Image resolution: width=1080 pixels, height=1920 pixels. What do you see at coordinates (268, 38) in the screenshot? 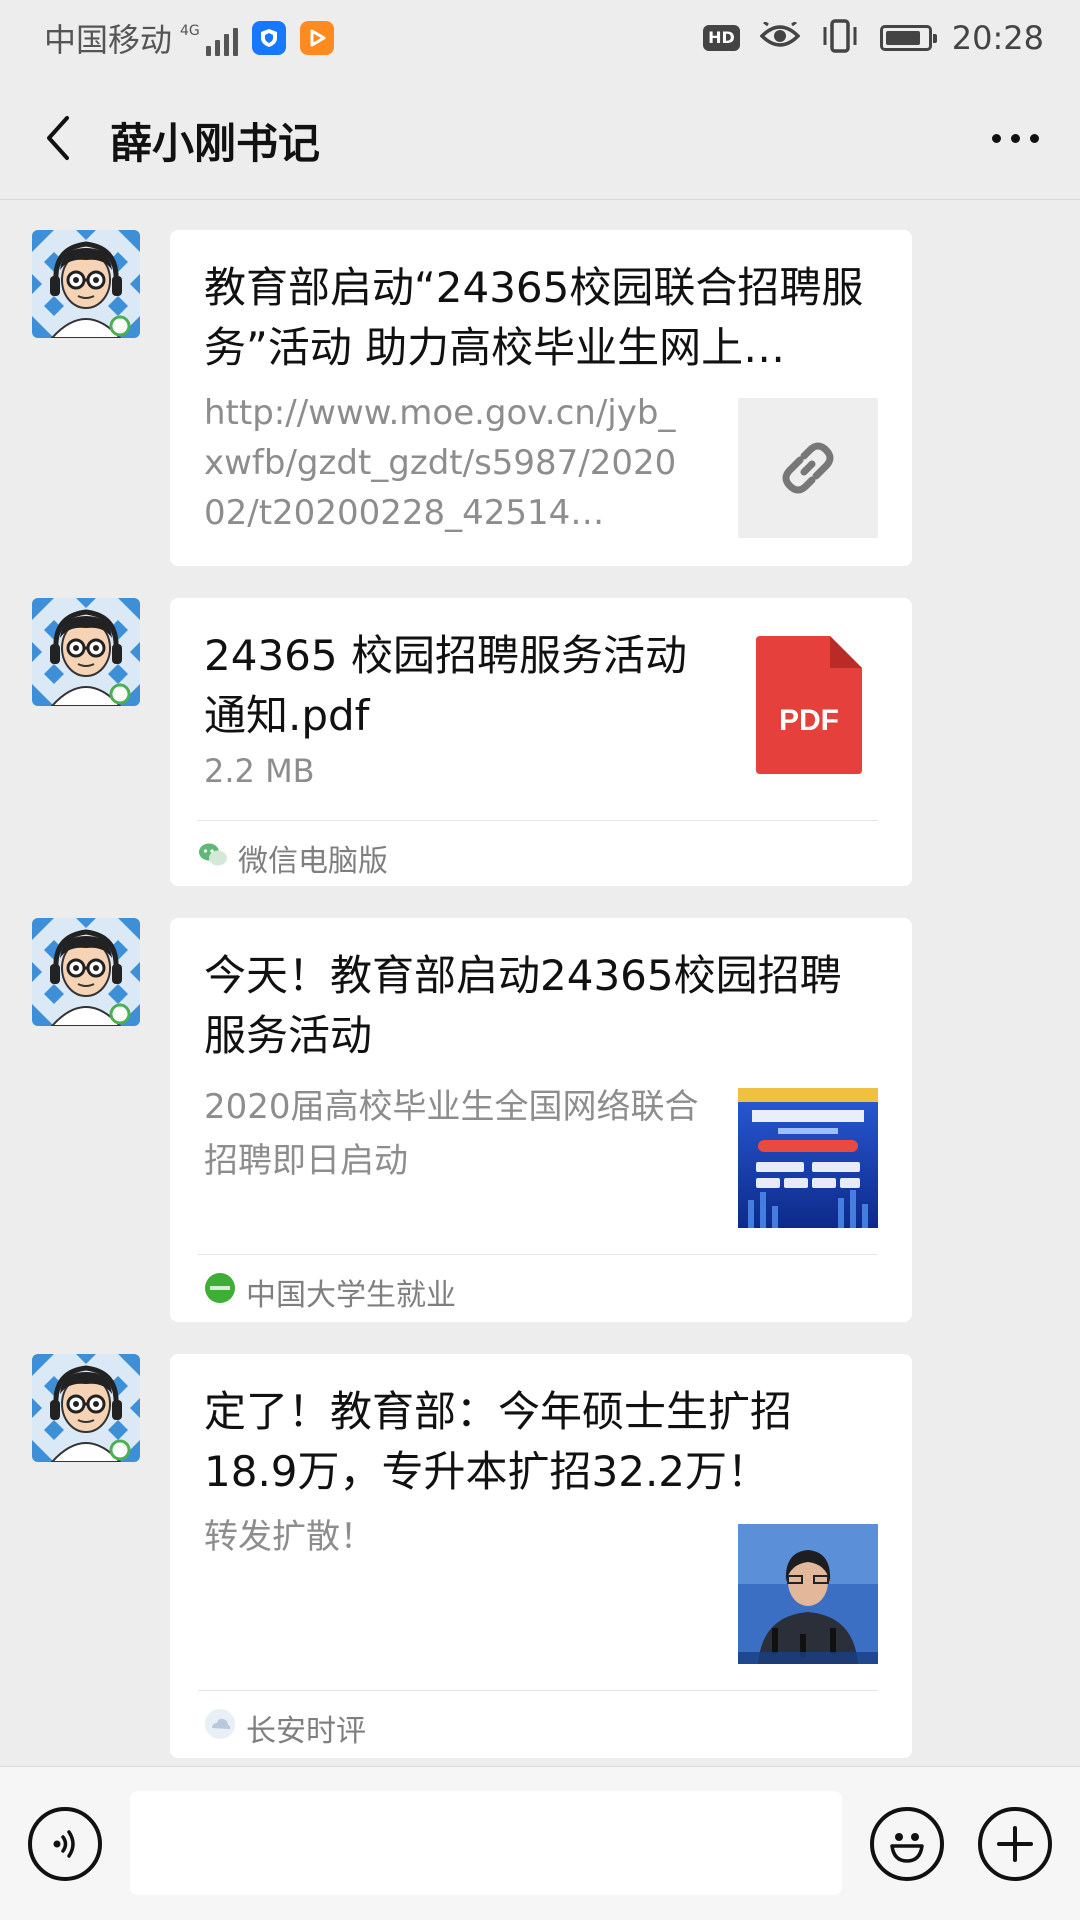
I see `shield-app-icon` at bounding box center [268, 38].